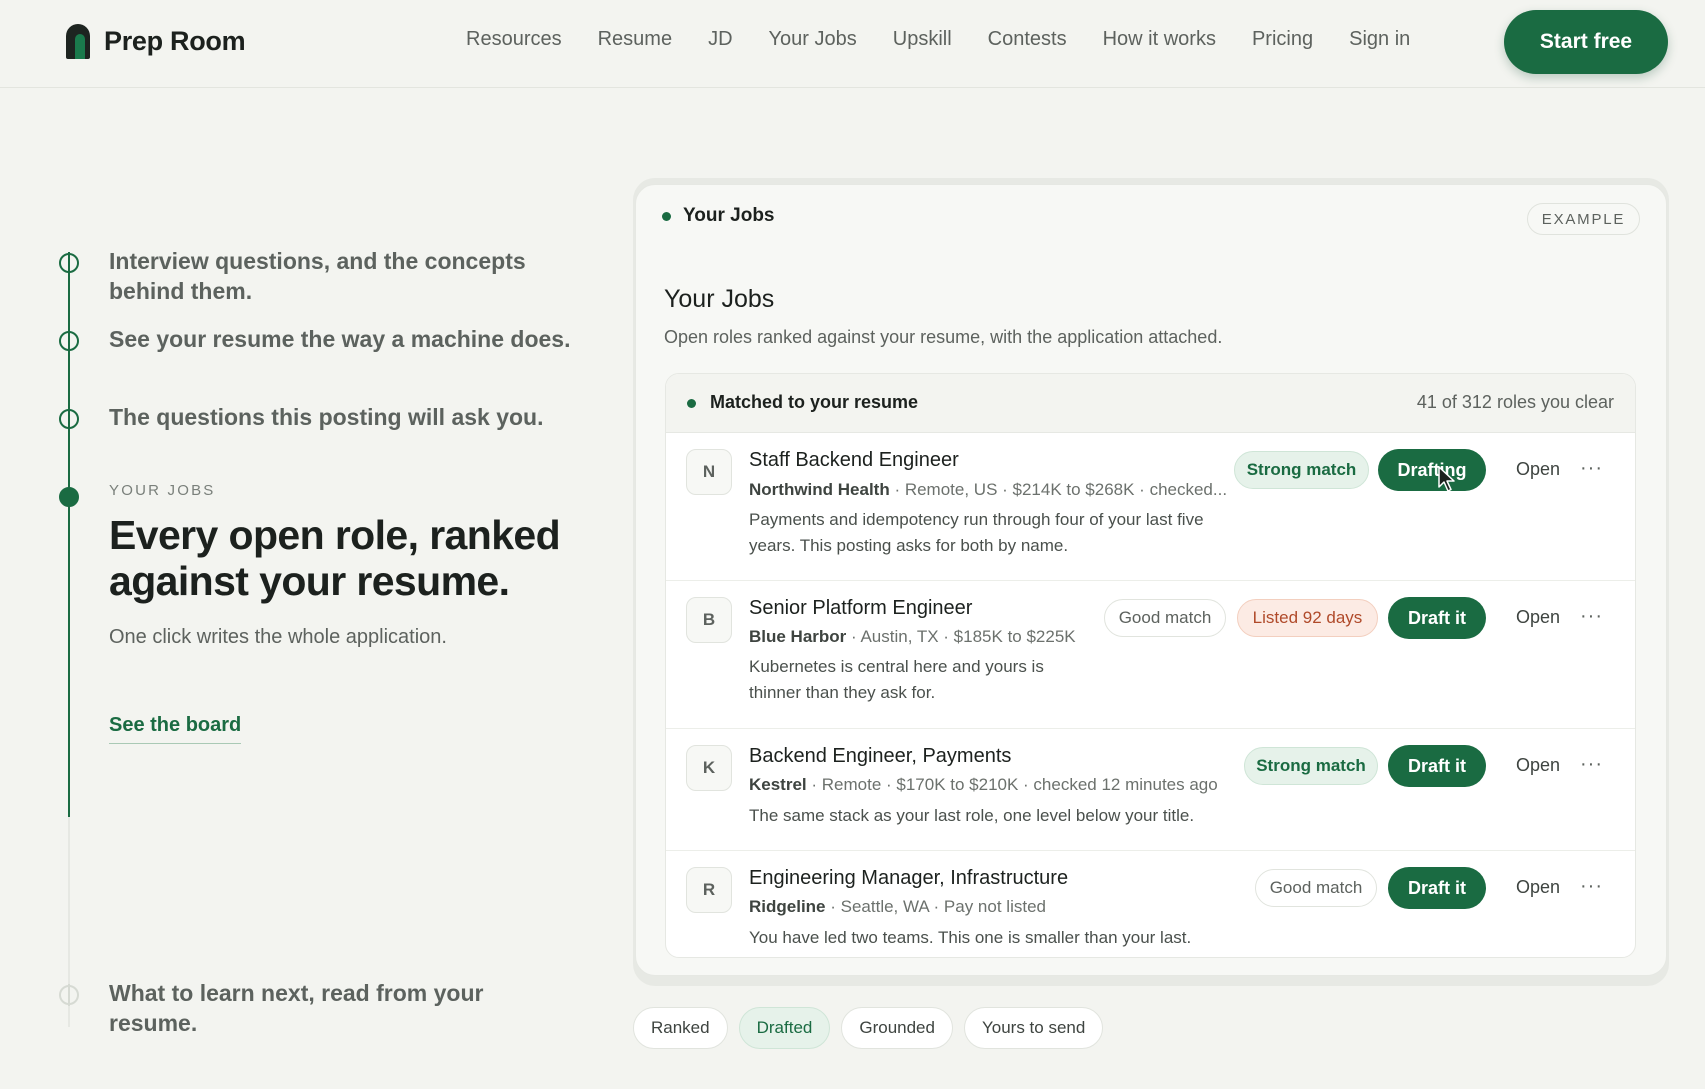 The height and width of the screenshot is (1089, 1705). What do you see at coordinates (175, 41) in the screenshot?
I see `brand-name: Prep Room` at bounding box center [175, 41].